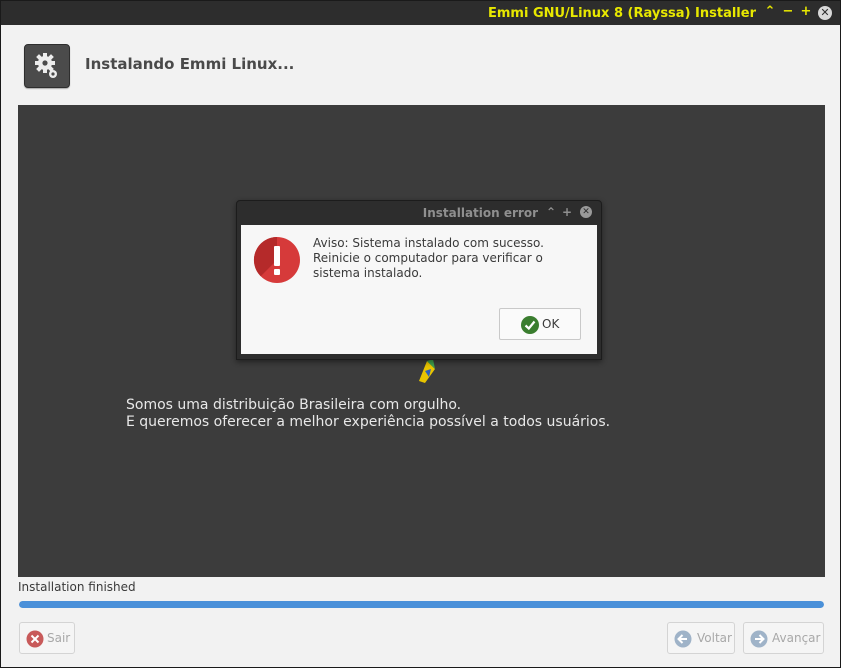  What do you see at coordinates (714, 638) in the screenshot?
I see `back-button-label: Voltar` at bounding box center [714, 638].